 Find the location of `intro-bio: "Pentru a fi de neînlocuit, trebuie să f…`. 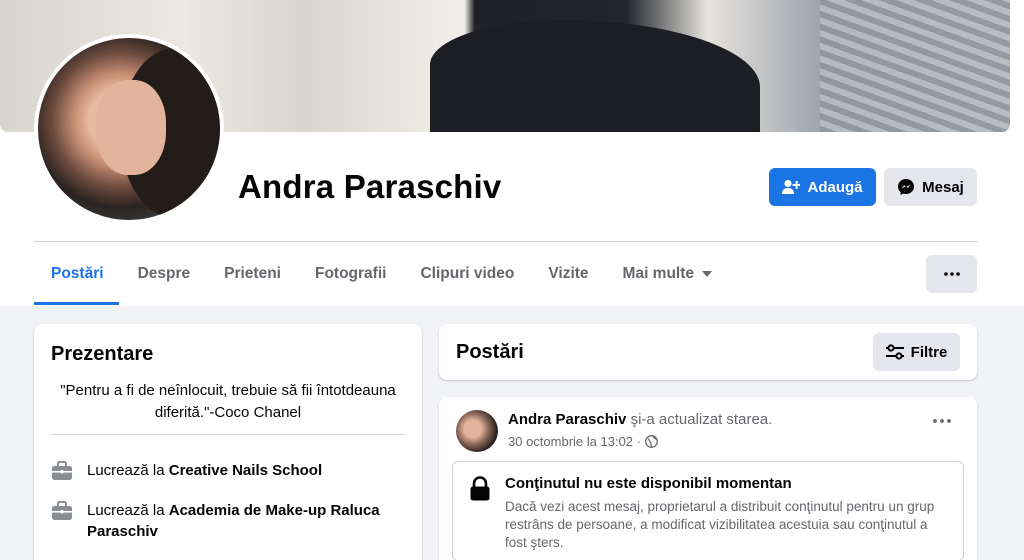

intro-bio: "Pentru a fi de neînlocuit, trebuie să f… is located at coordinates (228, 401).